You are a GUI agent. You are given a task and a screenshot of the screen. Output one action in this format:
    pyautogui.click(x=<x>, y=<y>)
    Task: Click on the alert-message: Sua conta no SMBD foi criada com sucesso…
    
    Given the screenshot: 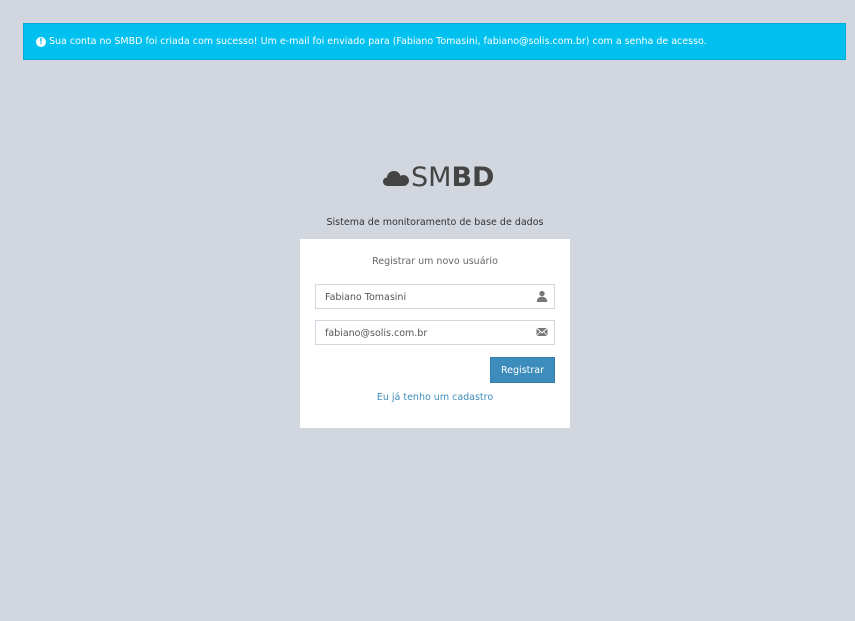 What is the action you would take?
    pyautogui.click(x=378, y=41)
    